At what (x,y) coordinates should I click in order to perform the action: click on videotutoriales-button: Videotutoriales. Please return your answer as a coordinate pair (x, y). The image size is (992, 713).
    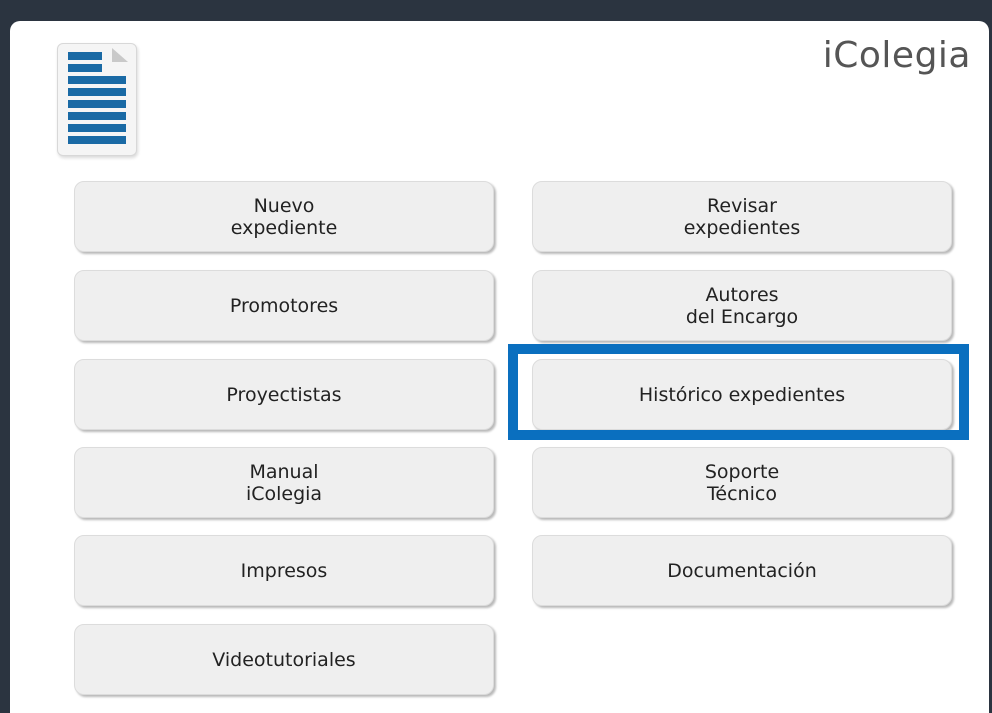
    Looking at the image, I should click on (284, 659).